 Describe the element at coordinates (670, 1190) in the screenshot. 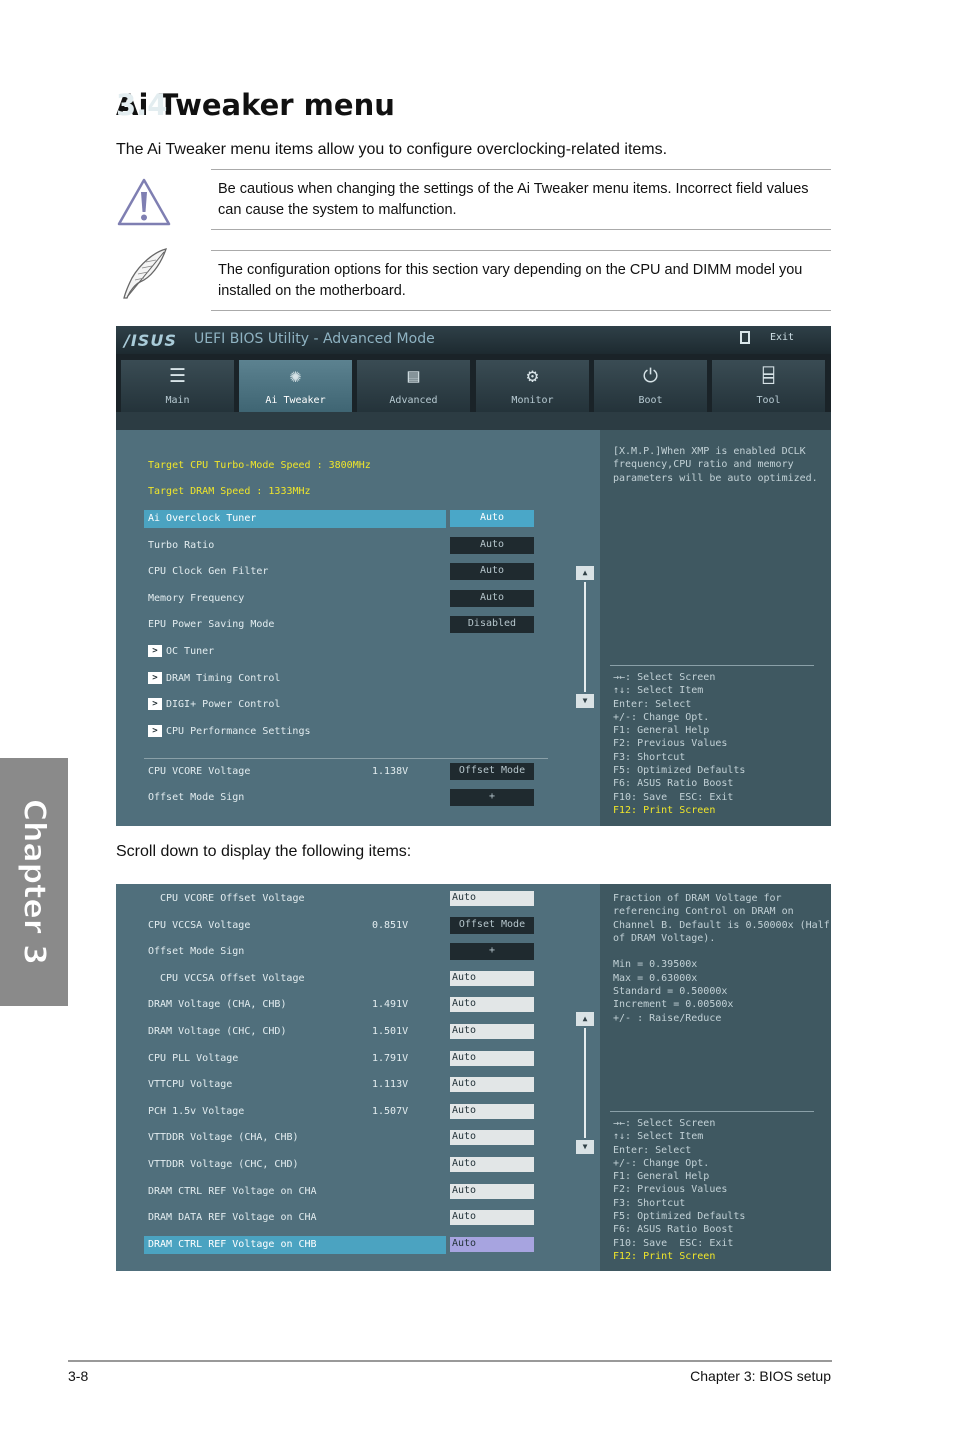

I see `key-line: F2: Previous Values` at that location.